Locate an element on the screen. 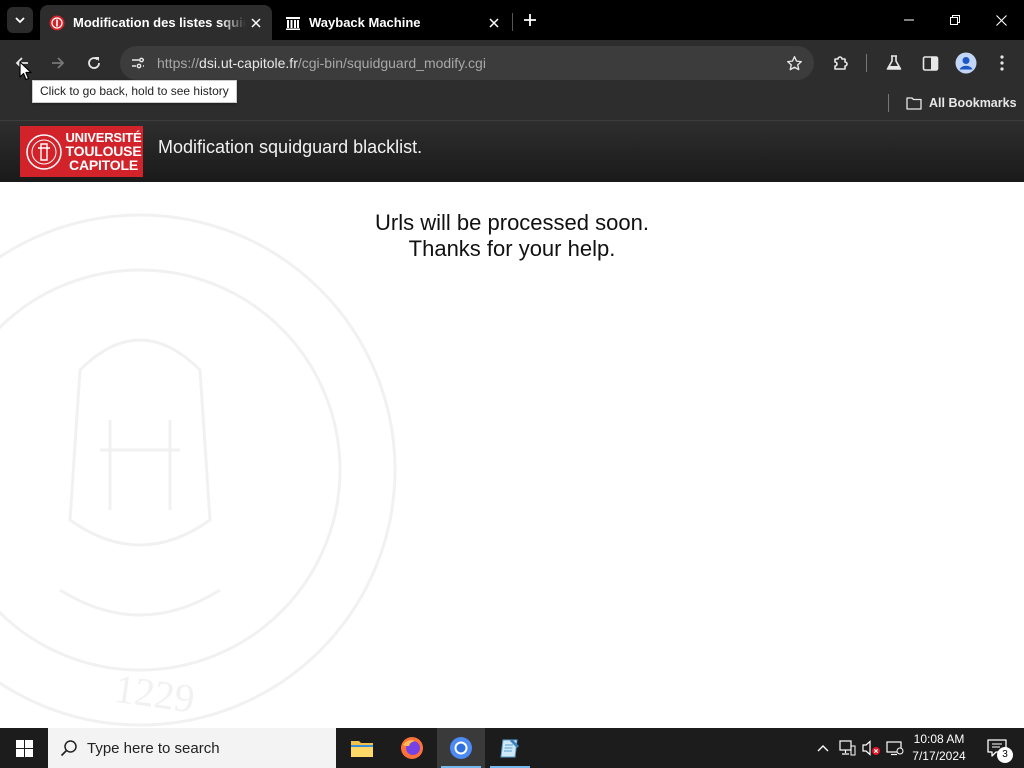 Image resolution: width=1024 pixels, height=768 pixels. arrow-right-icon is located at coordinates (58, 63).